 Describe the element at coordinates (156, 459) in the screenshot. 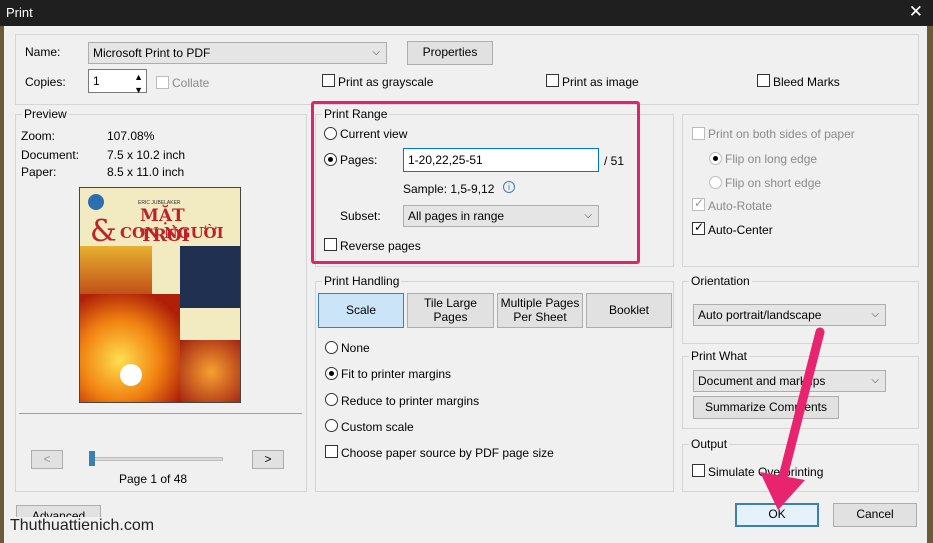

I see `page-slider-track` at that location.